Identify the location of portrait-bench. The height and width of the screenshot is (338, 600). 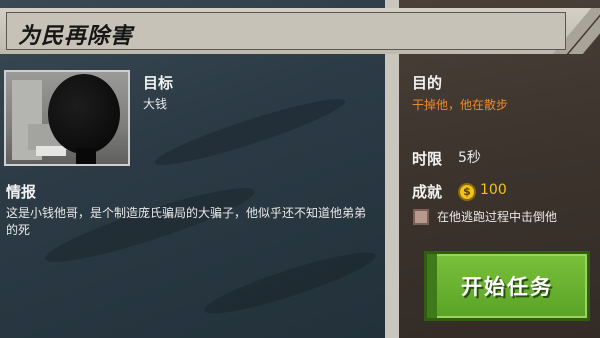
(51, 151).